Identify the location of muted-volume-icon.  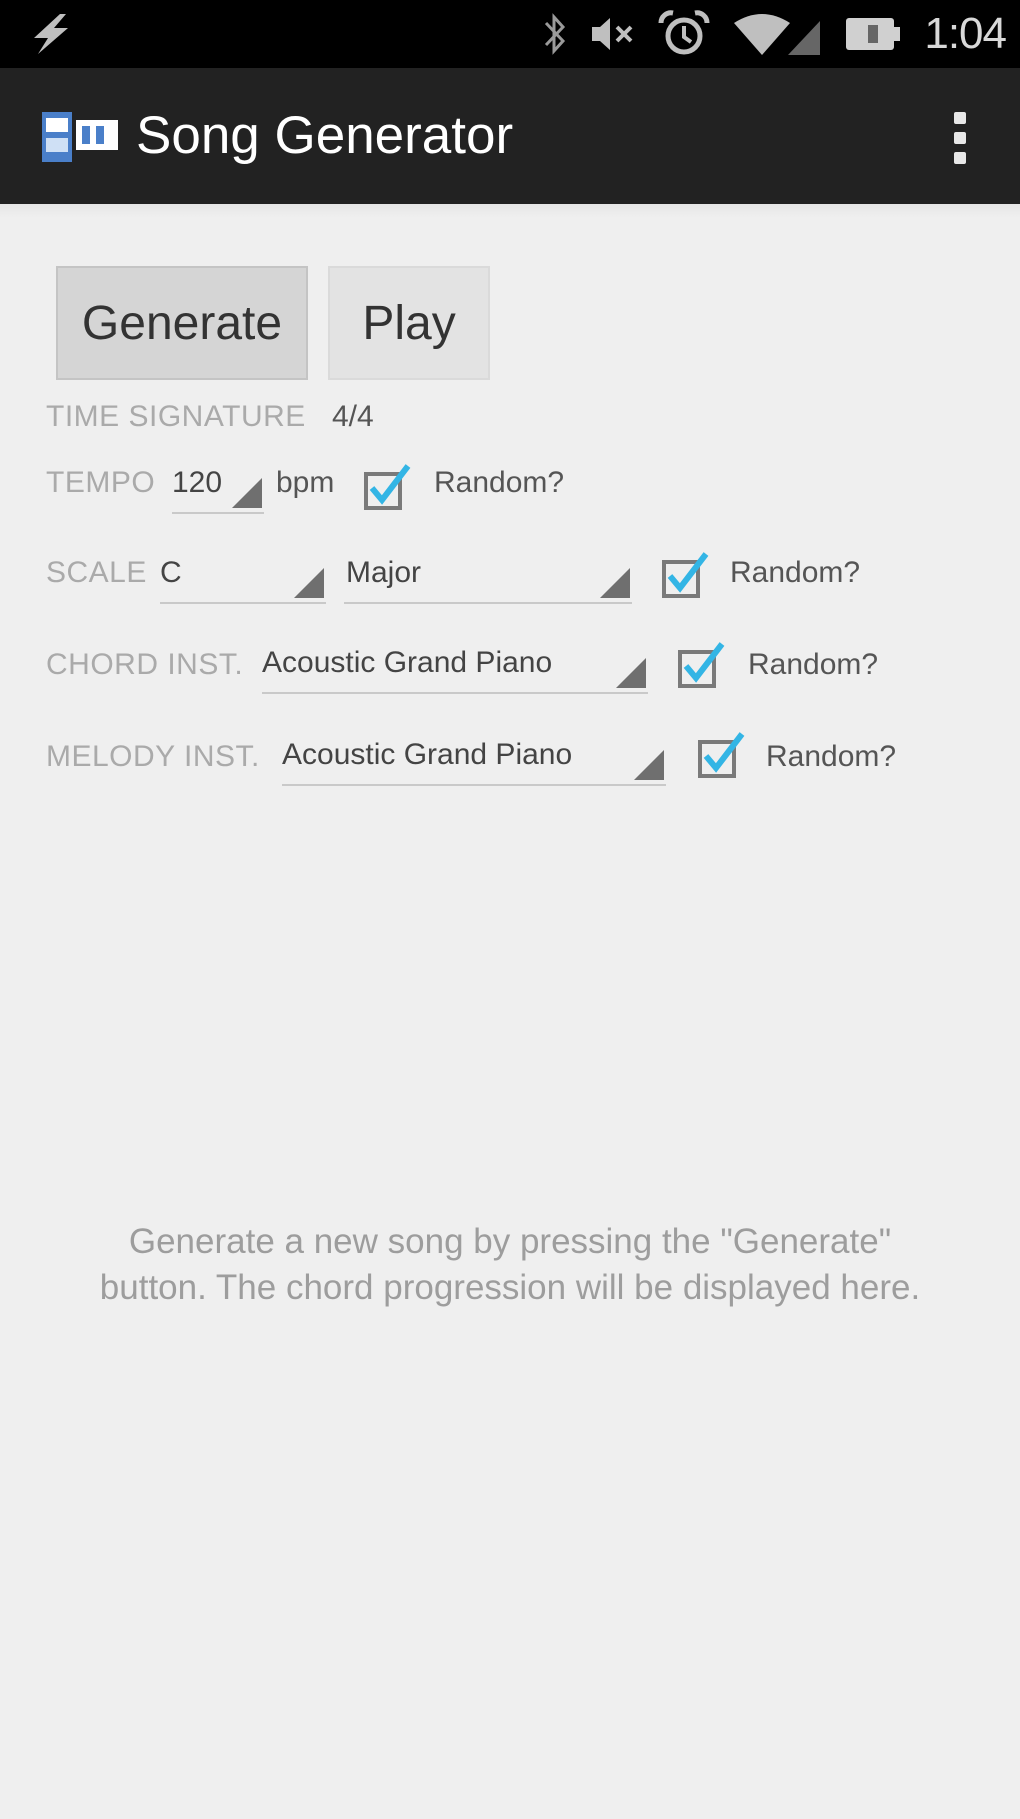
(612, 34).